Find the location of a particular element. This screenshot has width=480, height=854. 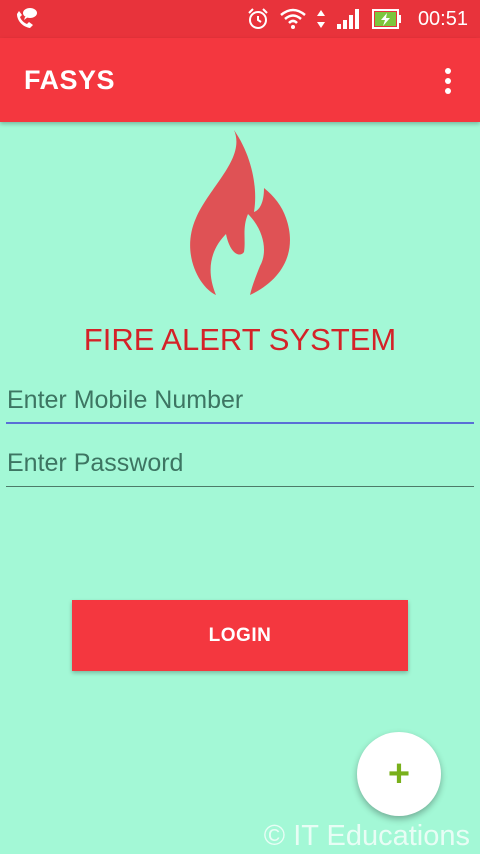

status-bar: 00:51 is located at coordinates (240, 19).